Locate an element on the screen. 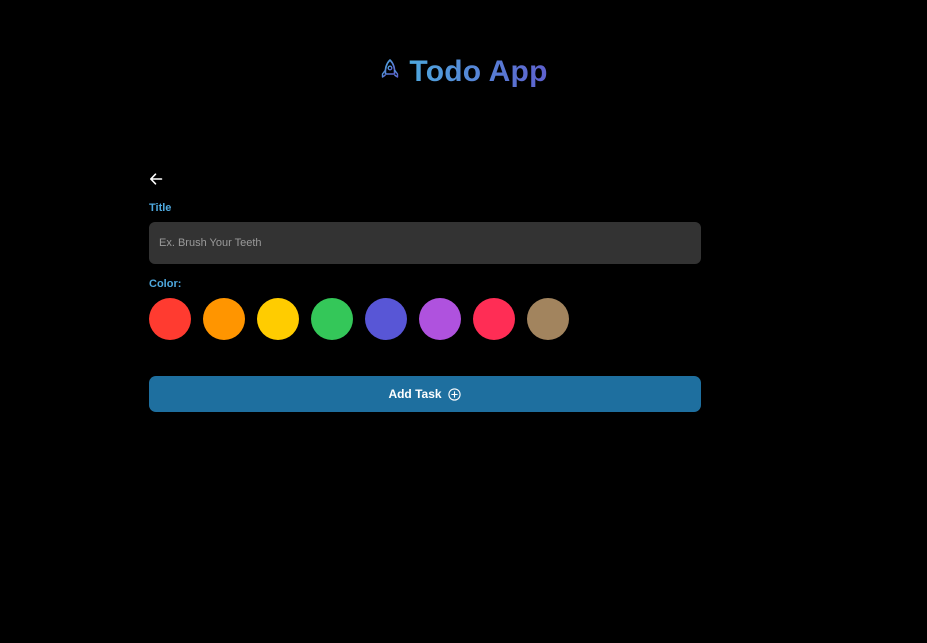 This screenshot has width=927, height=643. add-task-label: Add Task is located at coordinates (415, 394).